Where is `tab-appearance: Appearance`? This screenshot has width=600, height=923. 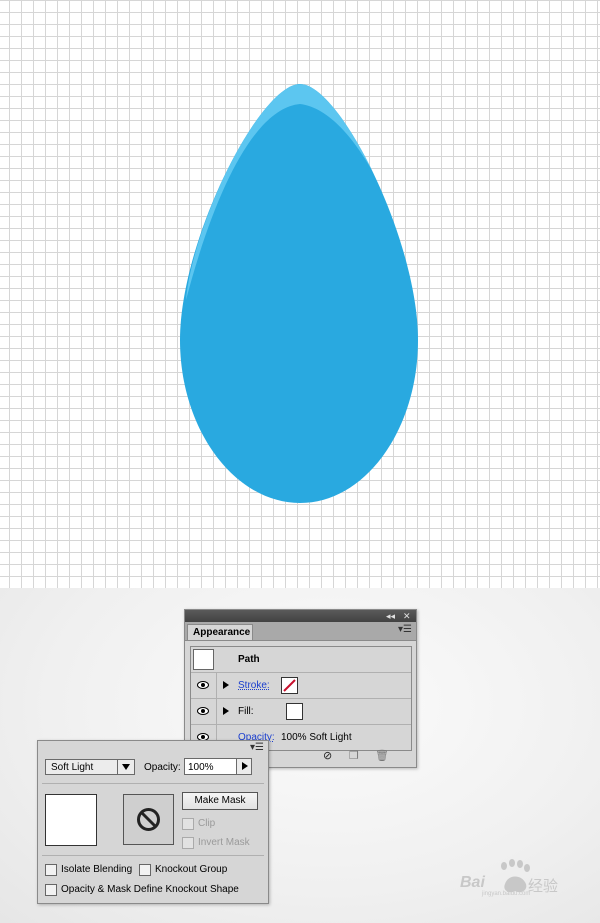 tab-appearance: Appearance is located at coordinates (220, 632).